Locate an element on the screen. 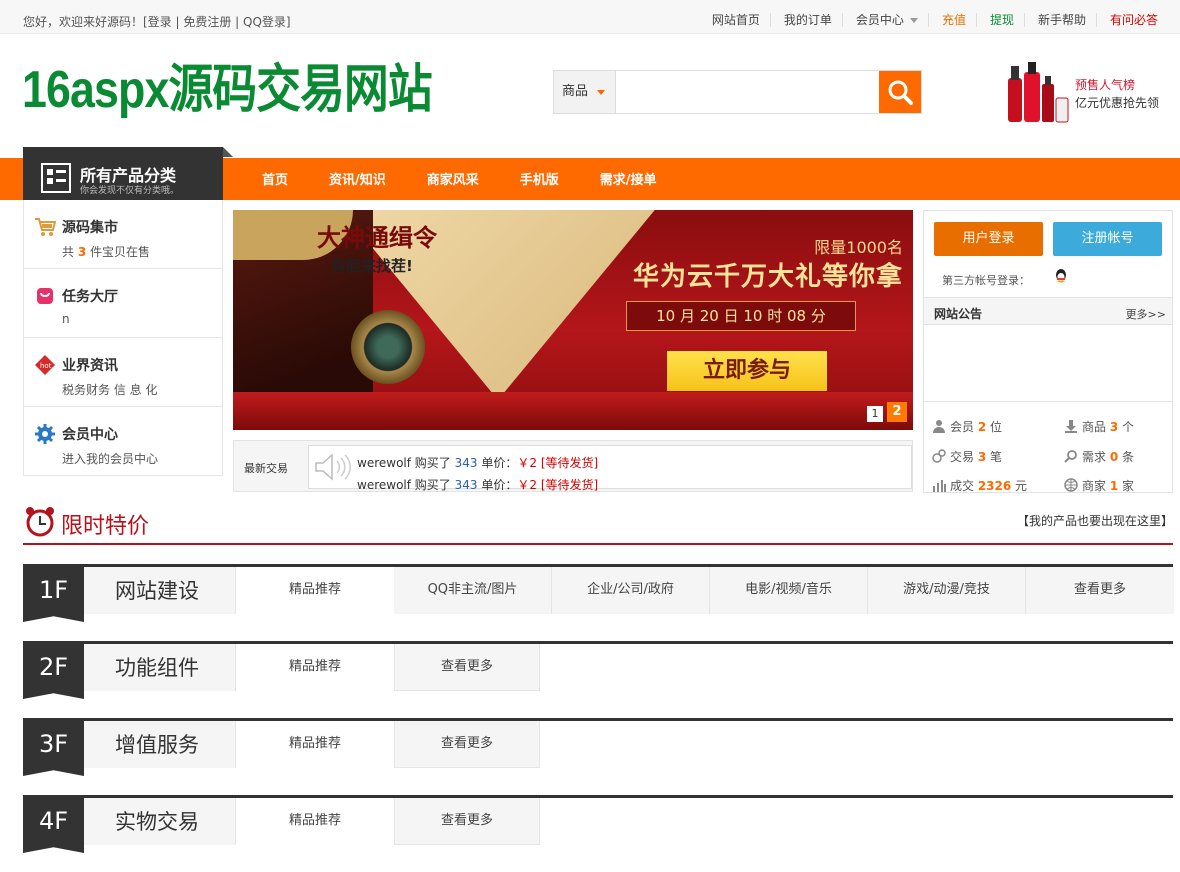 The image size is (1180, 872). category-title: 源码集市 is located at coordinates (90, 228).